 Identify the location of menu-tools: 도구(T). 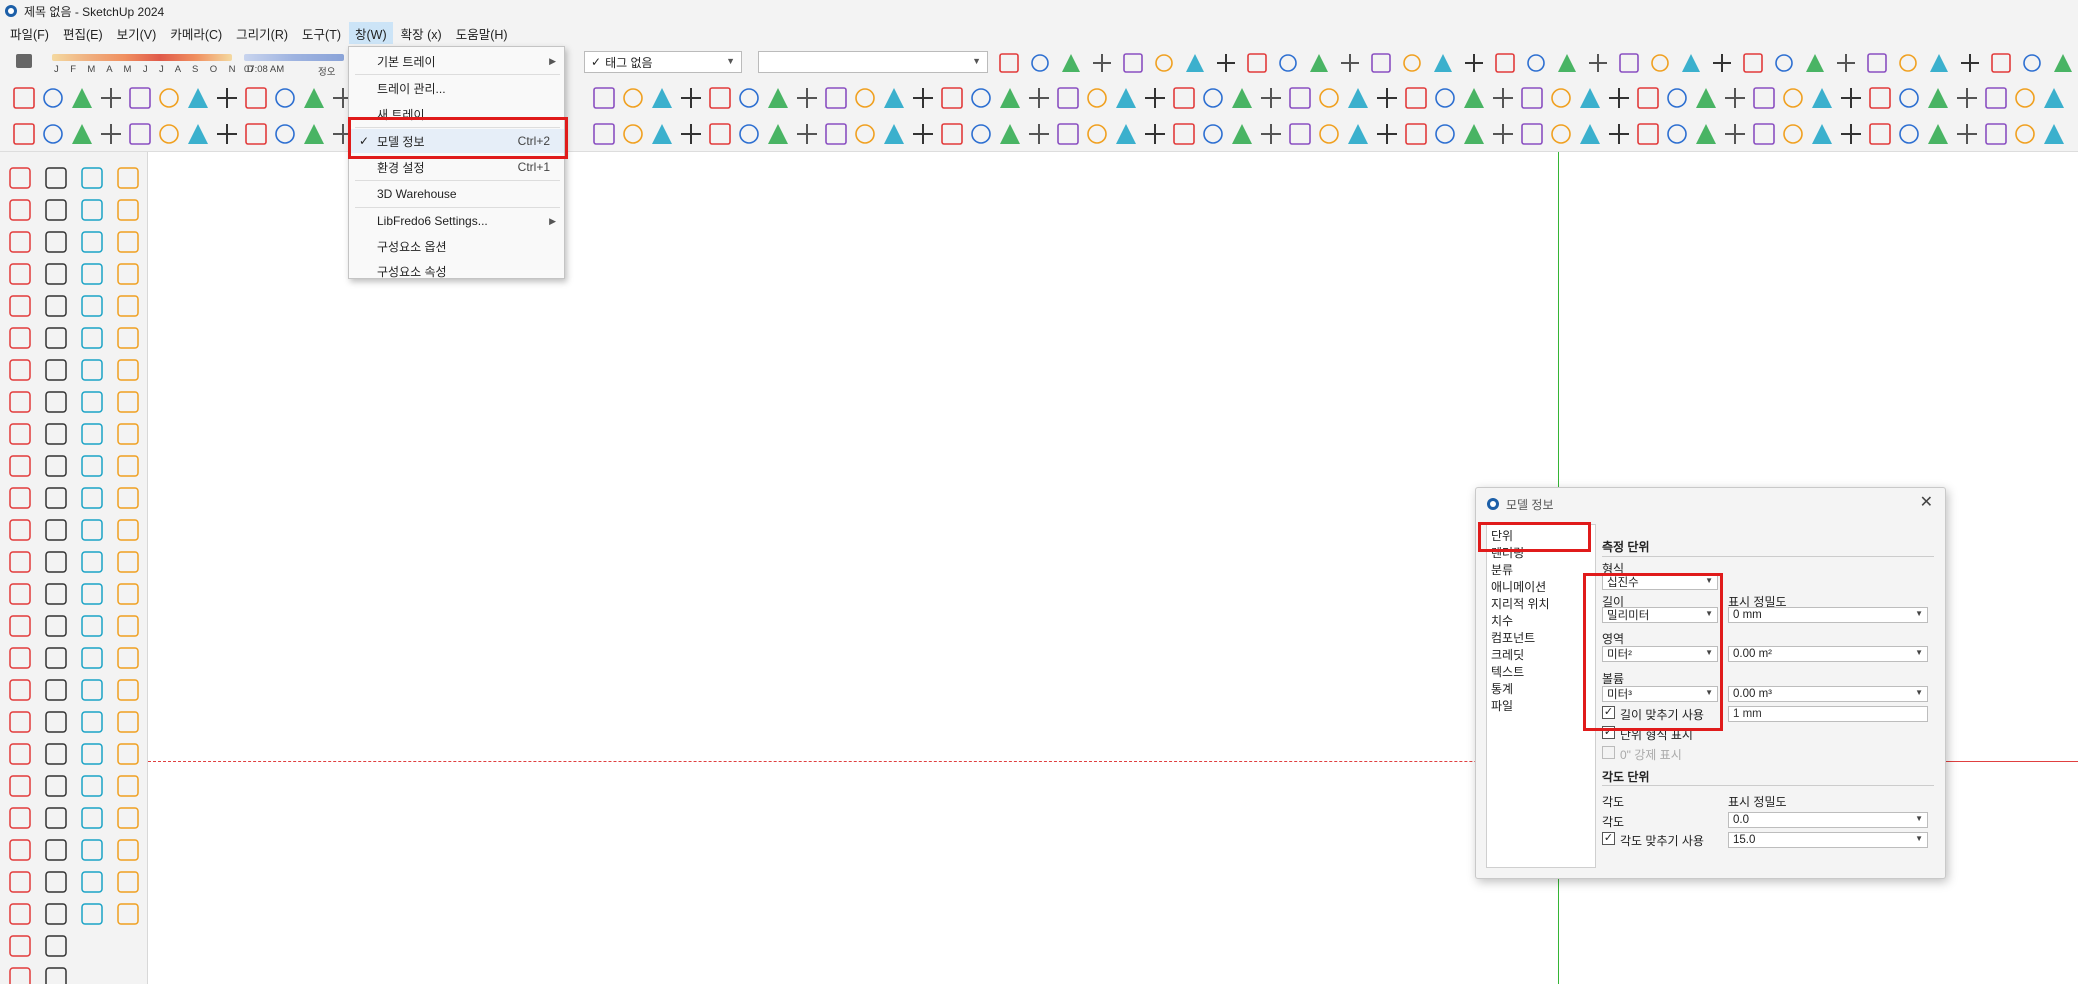
(321, 33).